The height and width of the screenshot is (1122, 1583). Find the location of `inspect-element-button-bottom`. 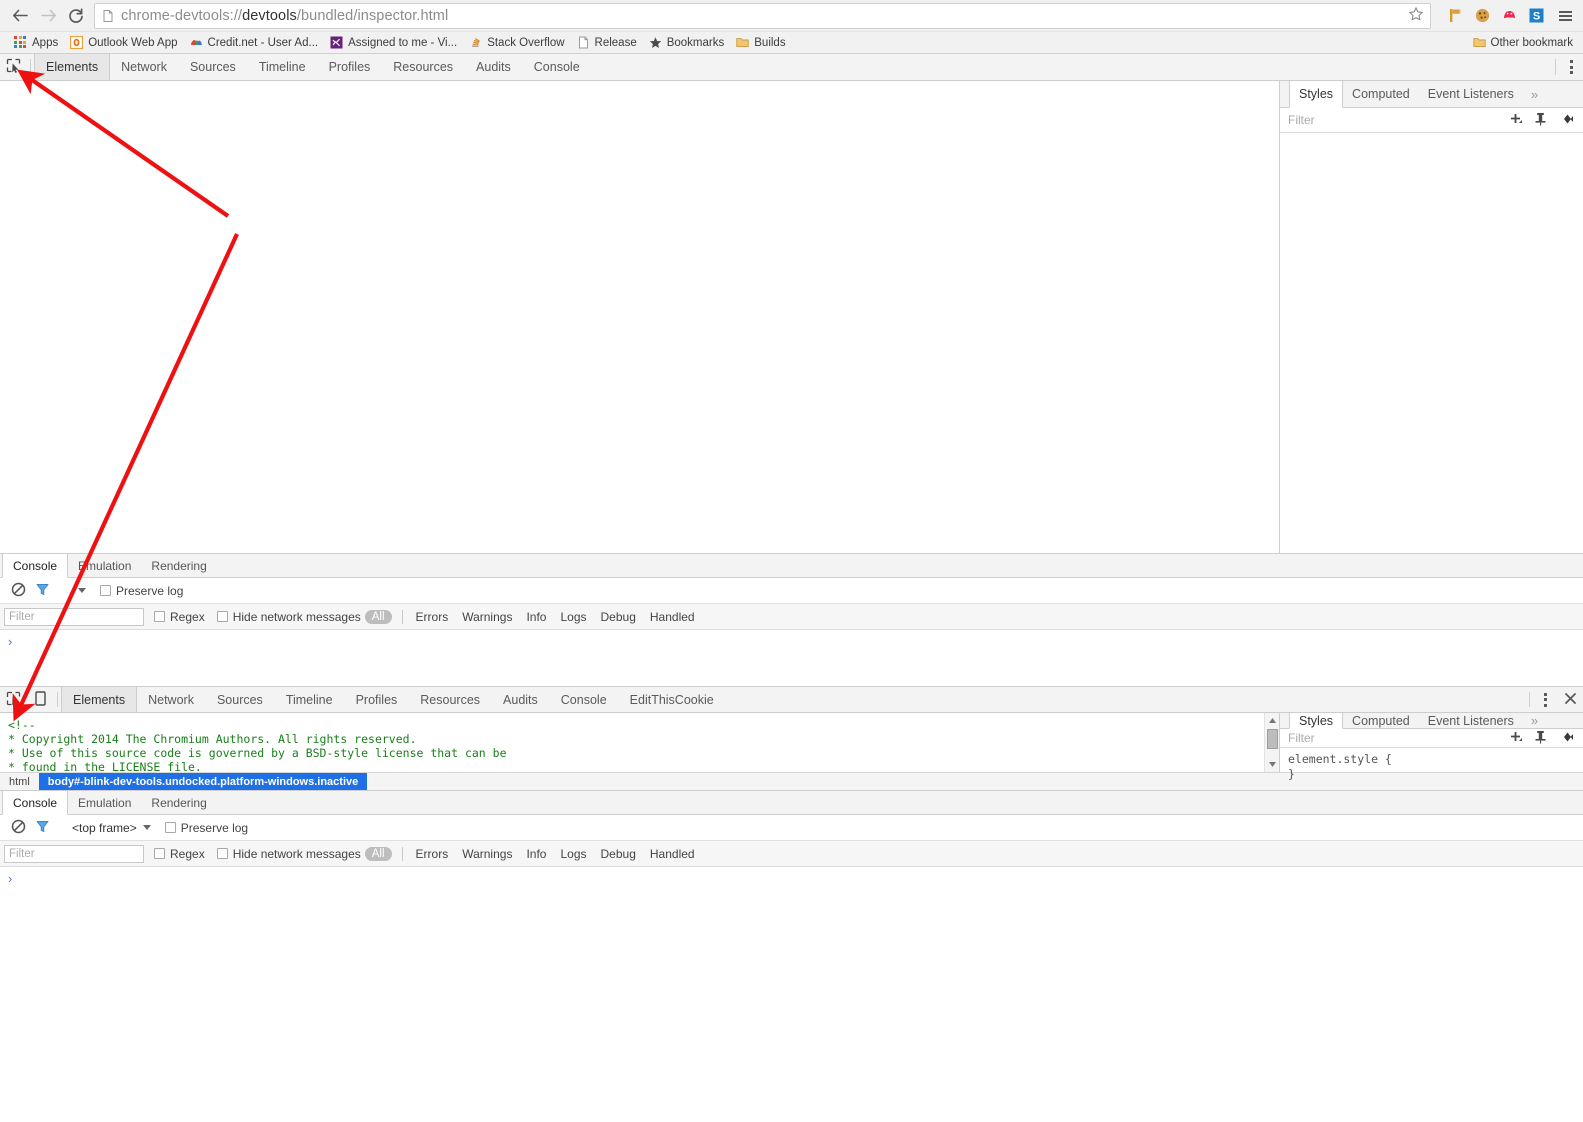

inspect-element-button-bottom is located at coordinates (13, 699).